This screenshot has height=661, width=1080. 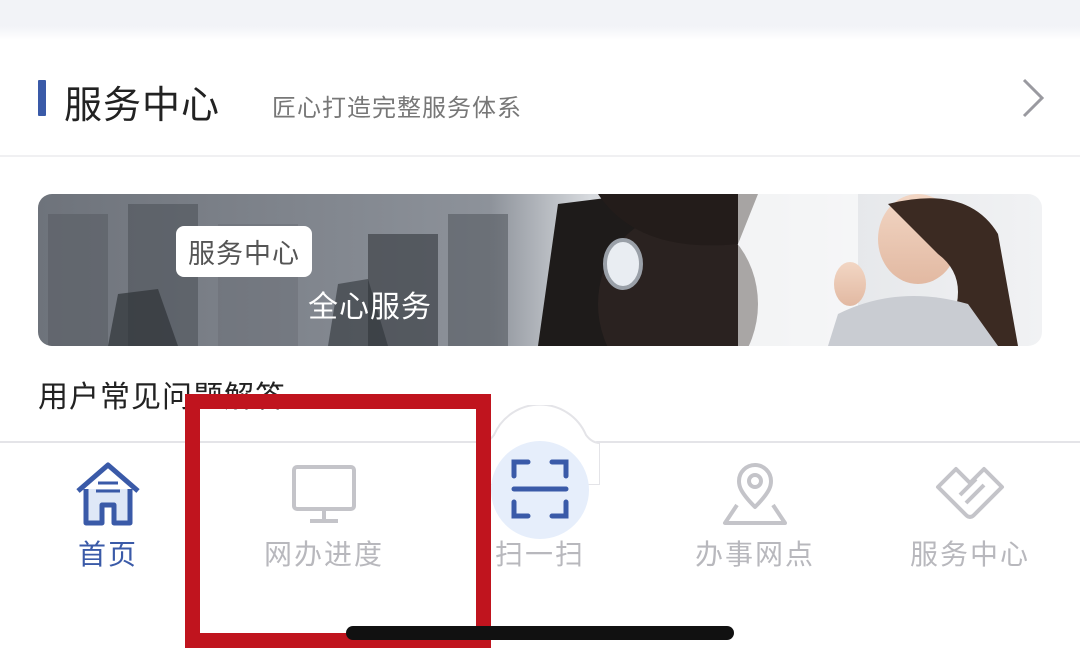 What do you see at coordinates (1032, 98) in the screenshot?
I see `chevron-right-icon` at bounding box center [1032, 98].